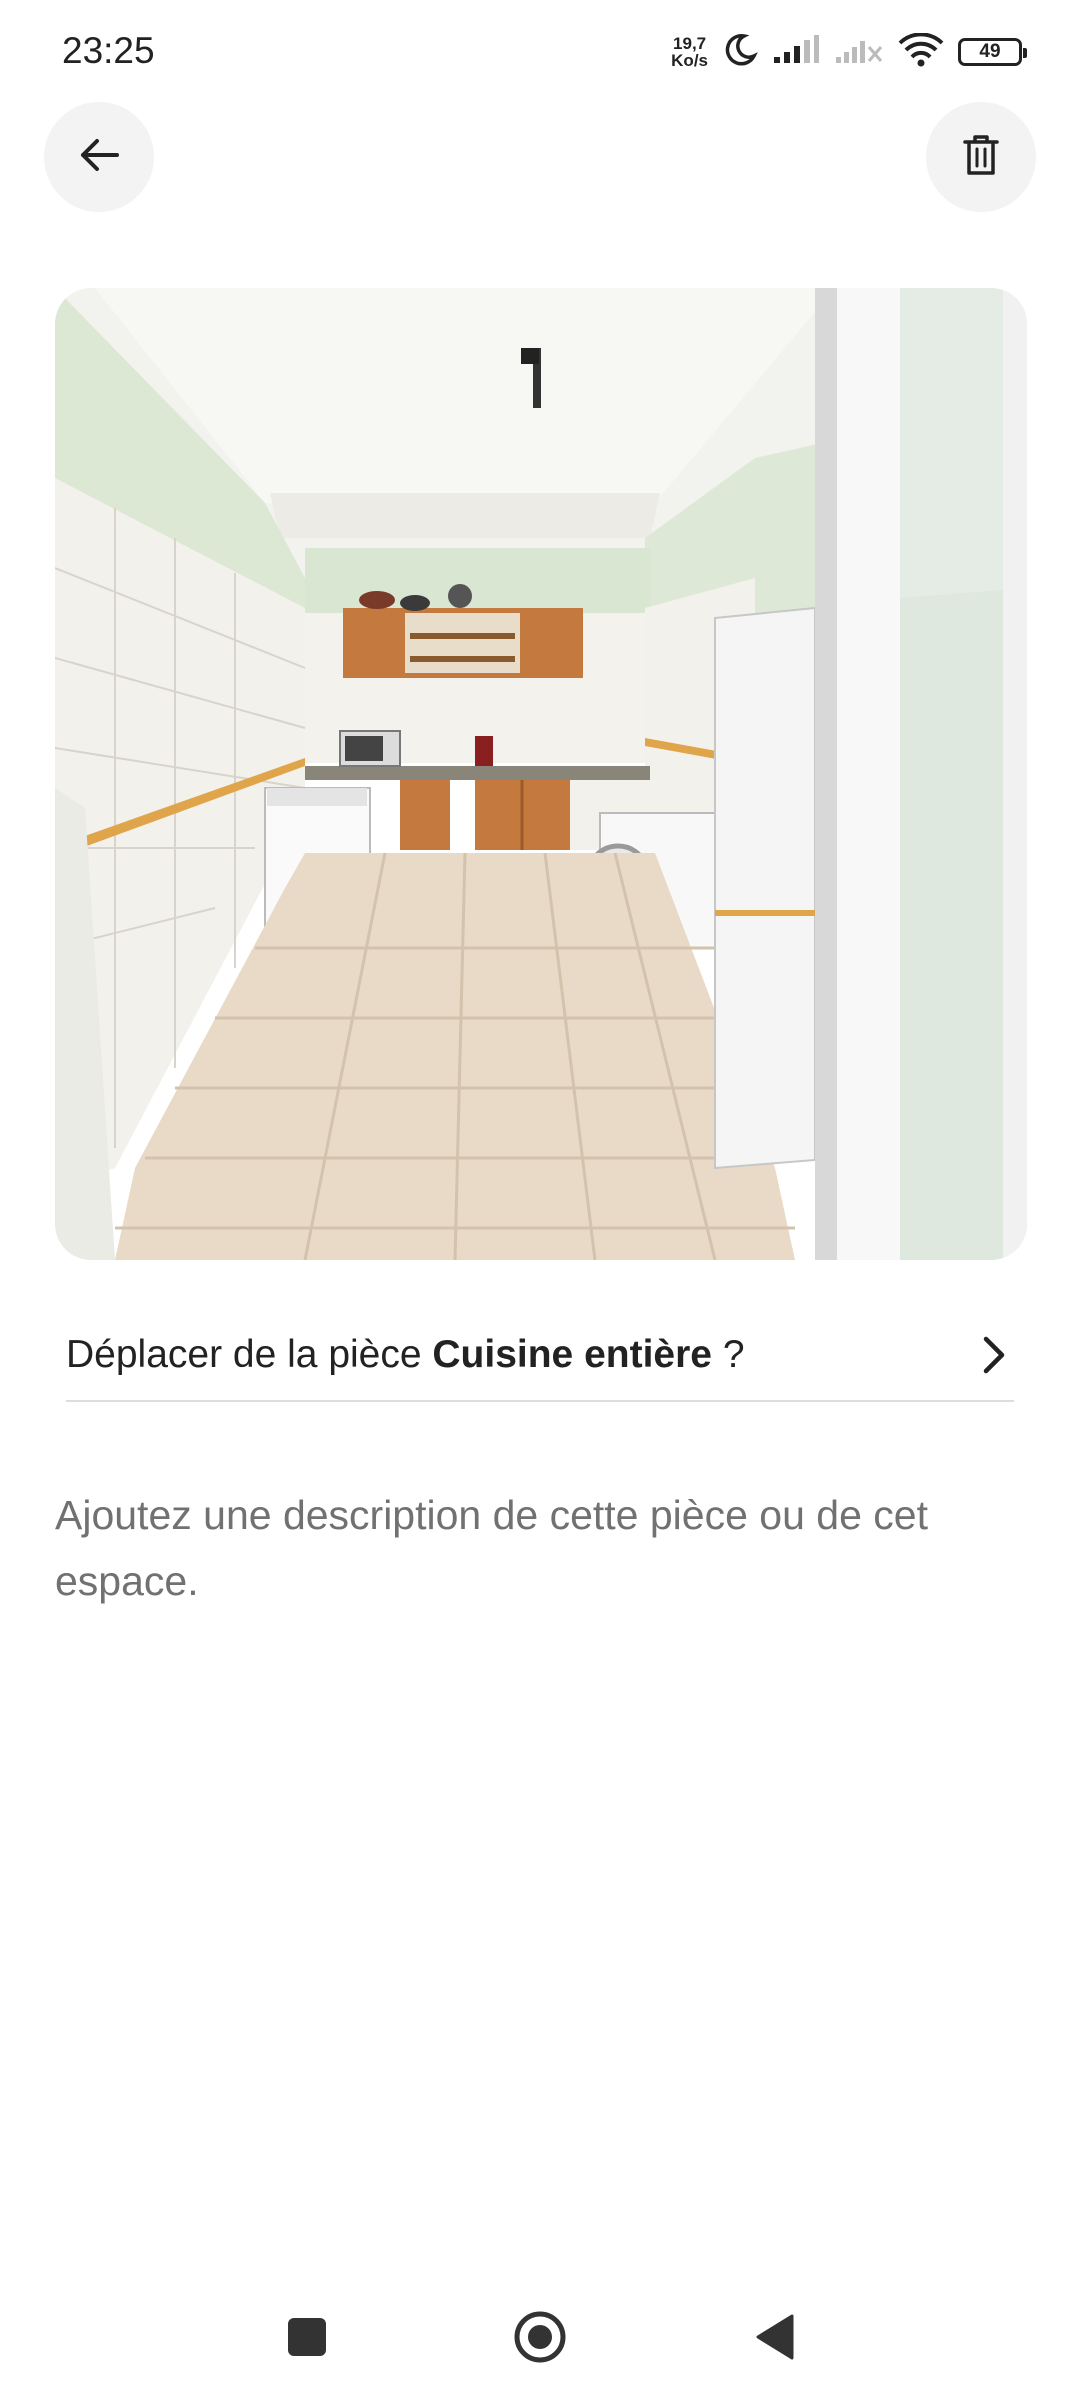 This screenshot has width=1080, height=2400. What do you see at coordinates (249, 1354) in the screenshot?
I see `move-room-prefix: Déplacer de la pièce` at bounding box center [249, 1354].